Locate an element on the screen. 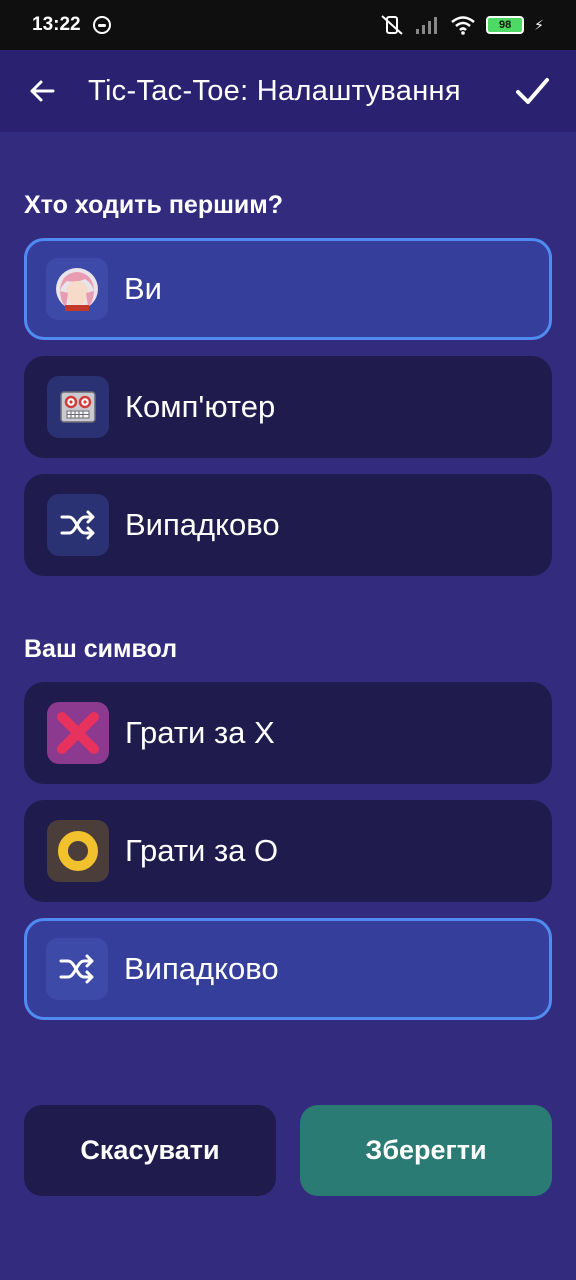 The image size is (576, 1280). first-move-option-random: Випадково is located at coordinates (288, 525).